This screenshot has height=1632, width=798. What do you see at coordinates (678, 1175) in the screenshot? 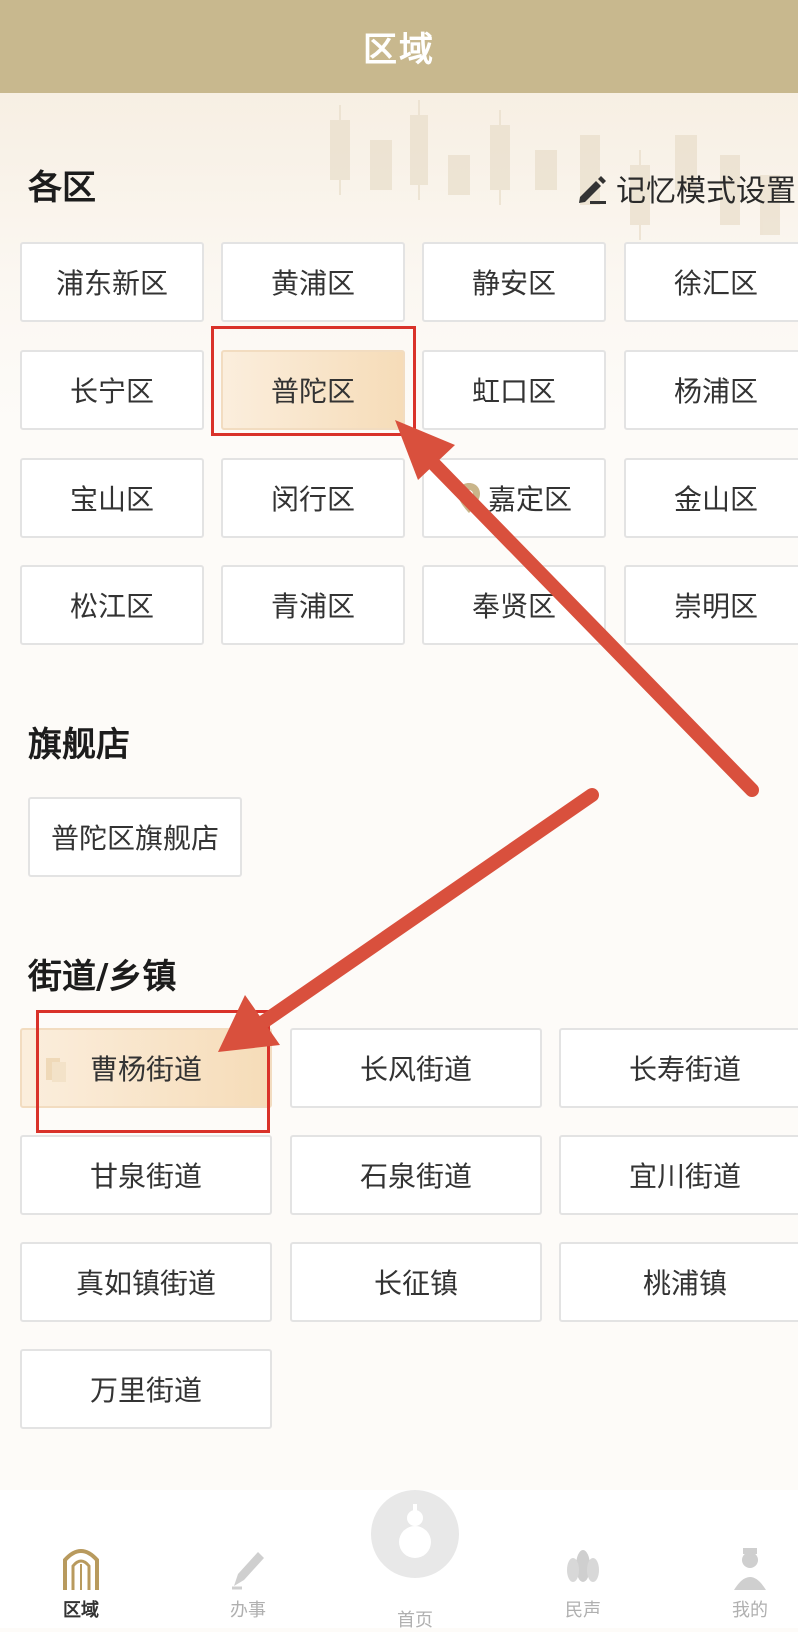
I see `street-yichuan: 宜川街道` at bounding box center [678, 1175].